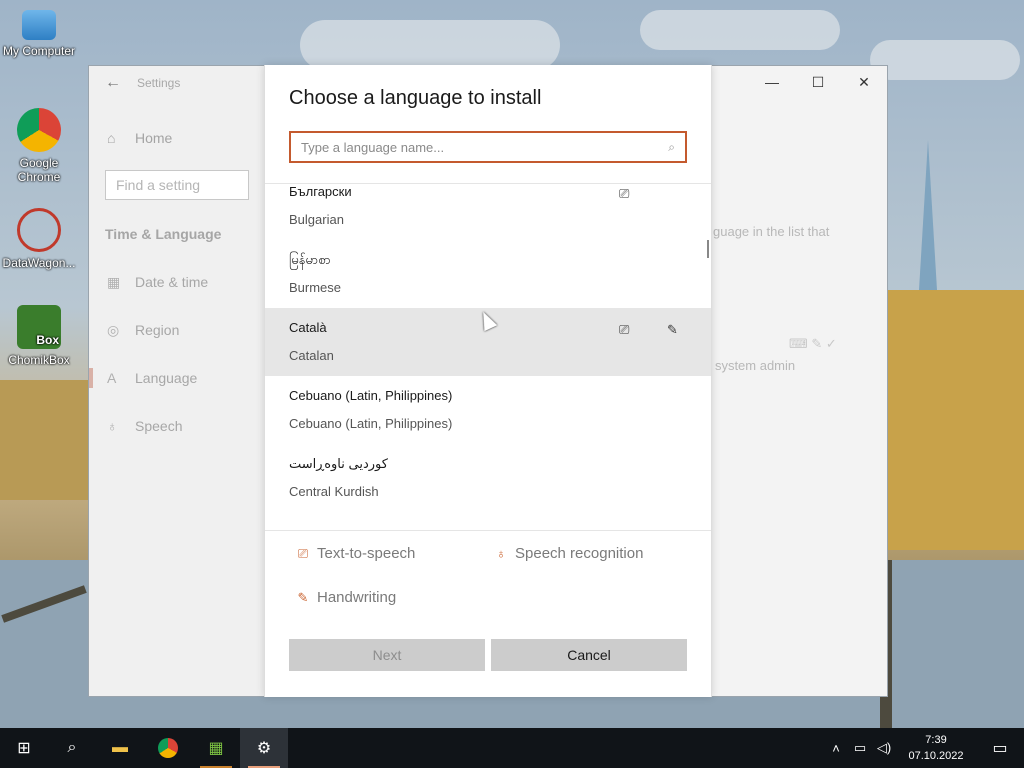  What do you see at coordinates (154, 138) in the screenshot?
I see `sidebar-item-label: Home` at bounding box center [154, 138].